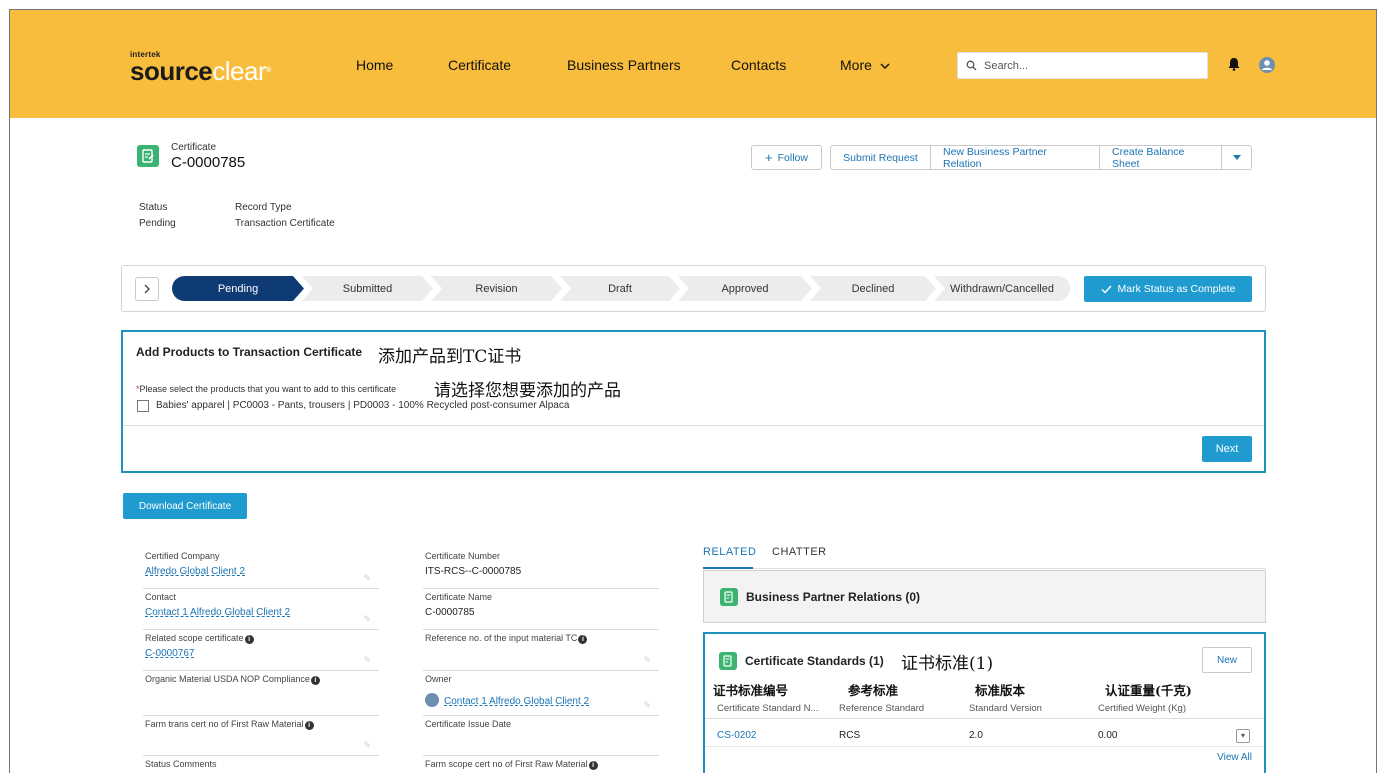 The width and height of the screenshot is (1386, 773). I want to click on certificate-name-value: C-0000785, so click(450, 612).